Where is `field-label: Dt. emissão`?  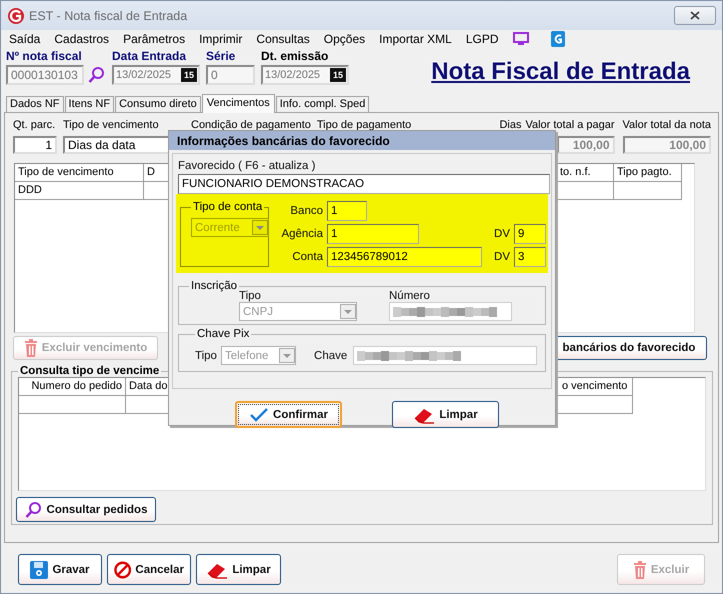
field-label: Dt. emissão is located at coordinates (295, 56).